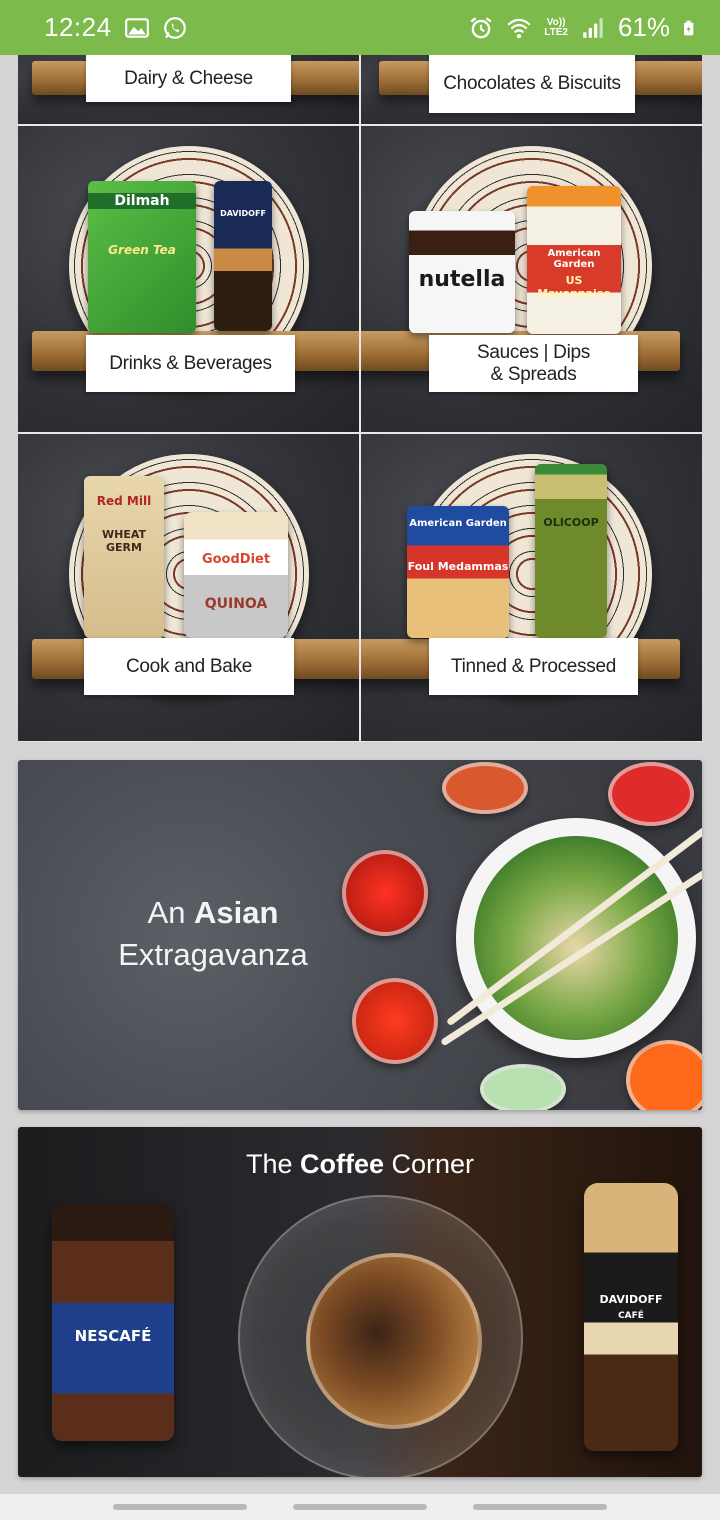  What do you see at coordinates (556, 22) in the screenshot?
I see `network-volte: Vo))` at bounding box center [556, 22].